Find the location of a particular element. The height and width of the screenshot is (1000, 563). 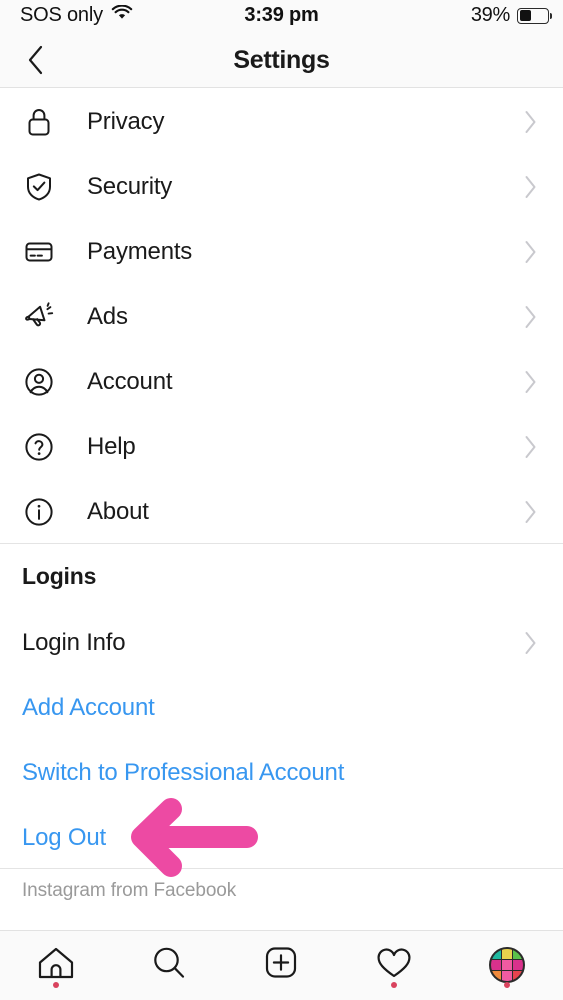

question-circle-icon is located at coordinates (39, 447).